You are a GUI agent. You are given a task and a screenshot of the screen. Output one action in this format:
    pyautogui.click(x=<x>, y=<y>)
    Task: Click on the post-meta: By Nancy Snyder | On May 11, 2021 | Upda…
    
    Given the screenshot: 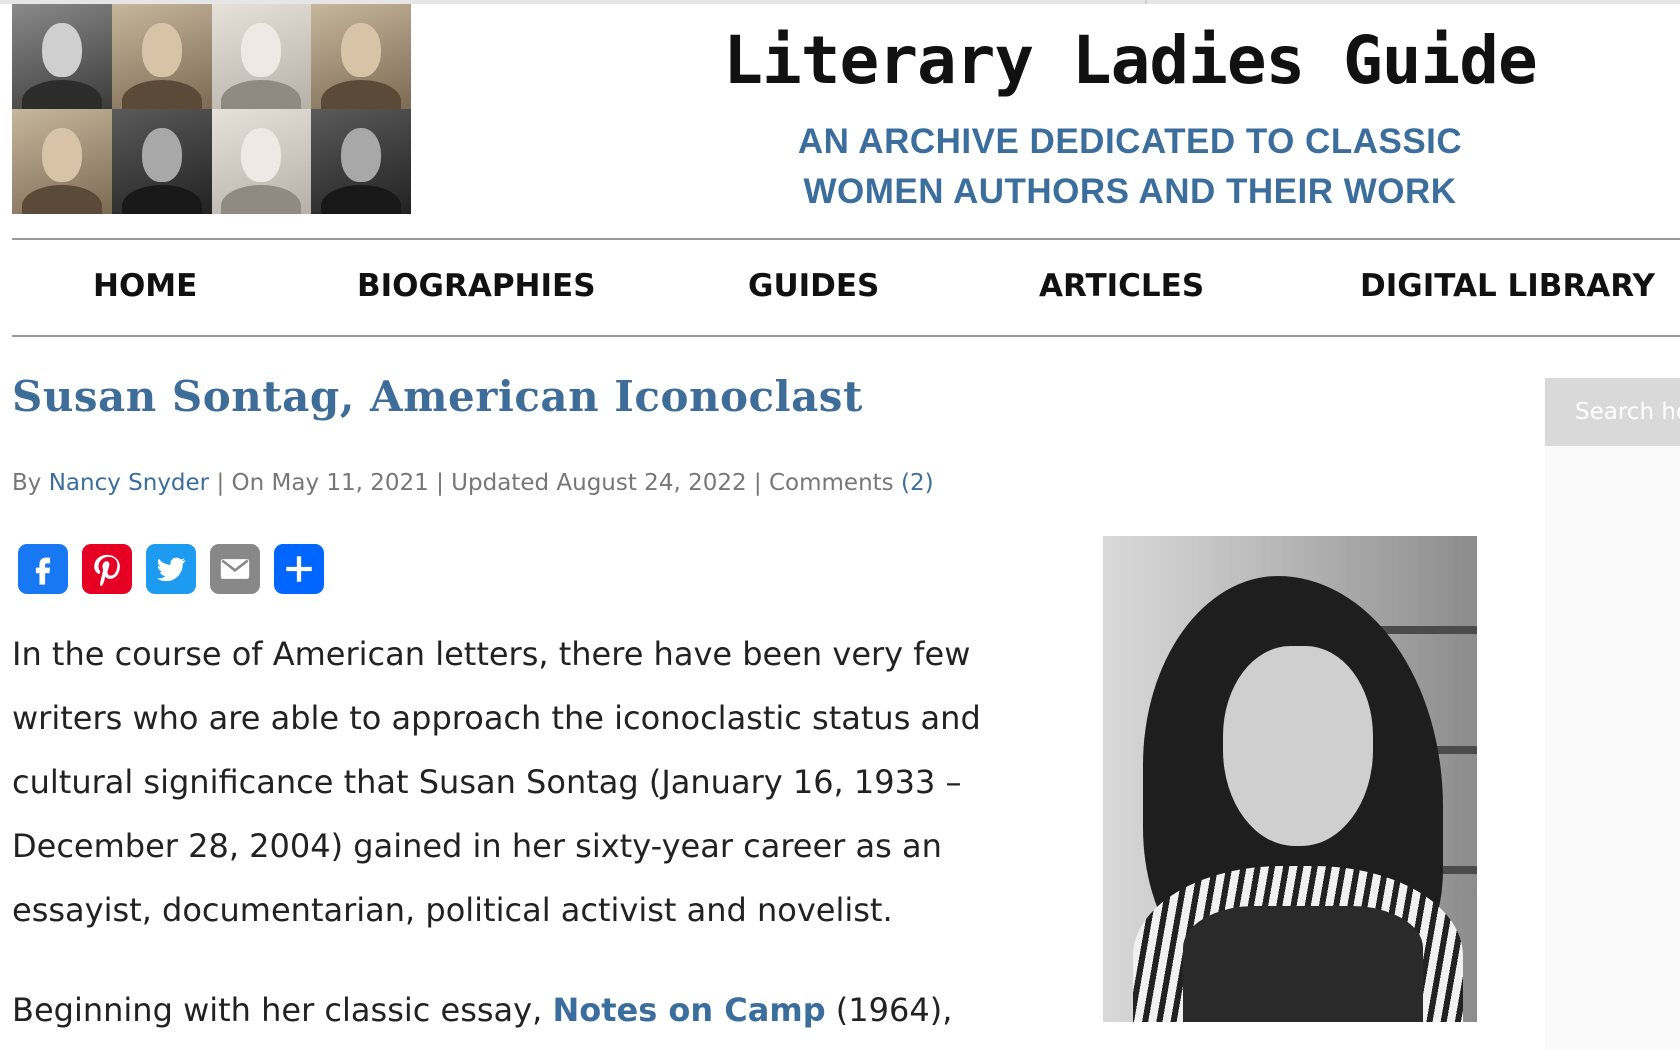 What is the action you would take?
    pyautogui.click(x=473, y=483)
    